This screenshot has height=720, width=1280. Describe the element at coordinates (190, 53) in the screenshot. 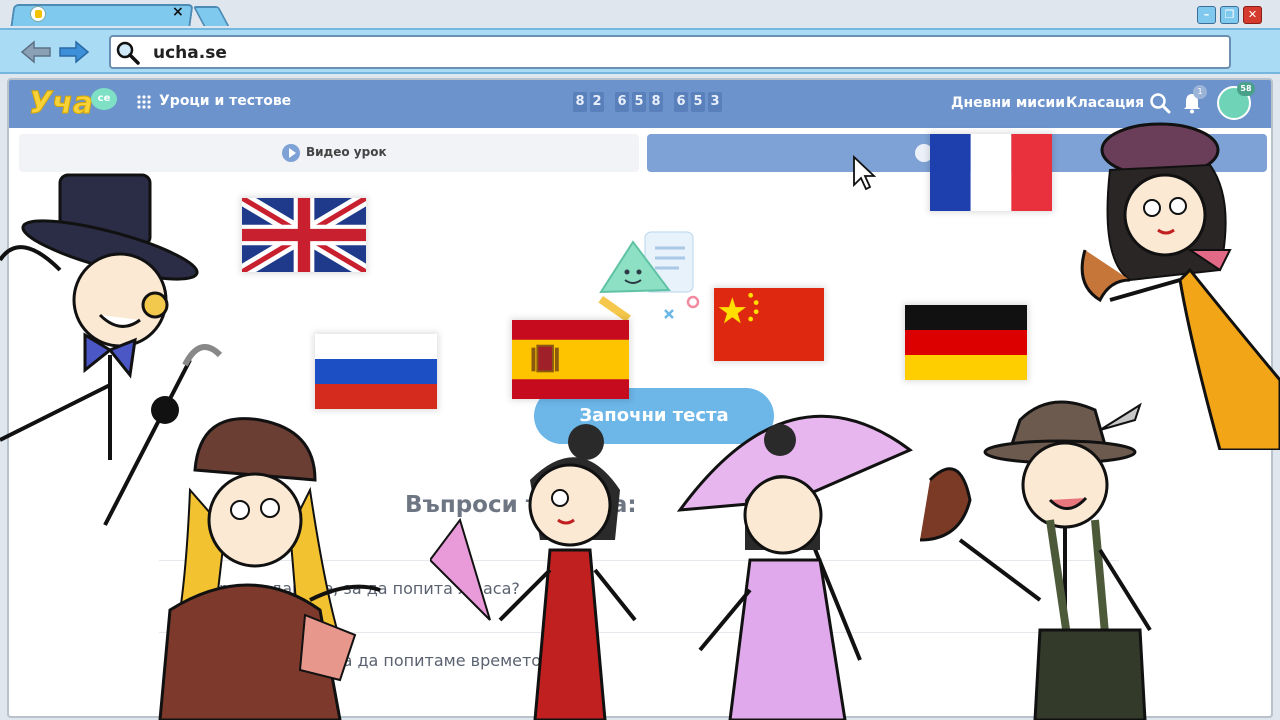

I see `url-text: ucha.se` at that location.